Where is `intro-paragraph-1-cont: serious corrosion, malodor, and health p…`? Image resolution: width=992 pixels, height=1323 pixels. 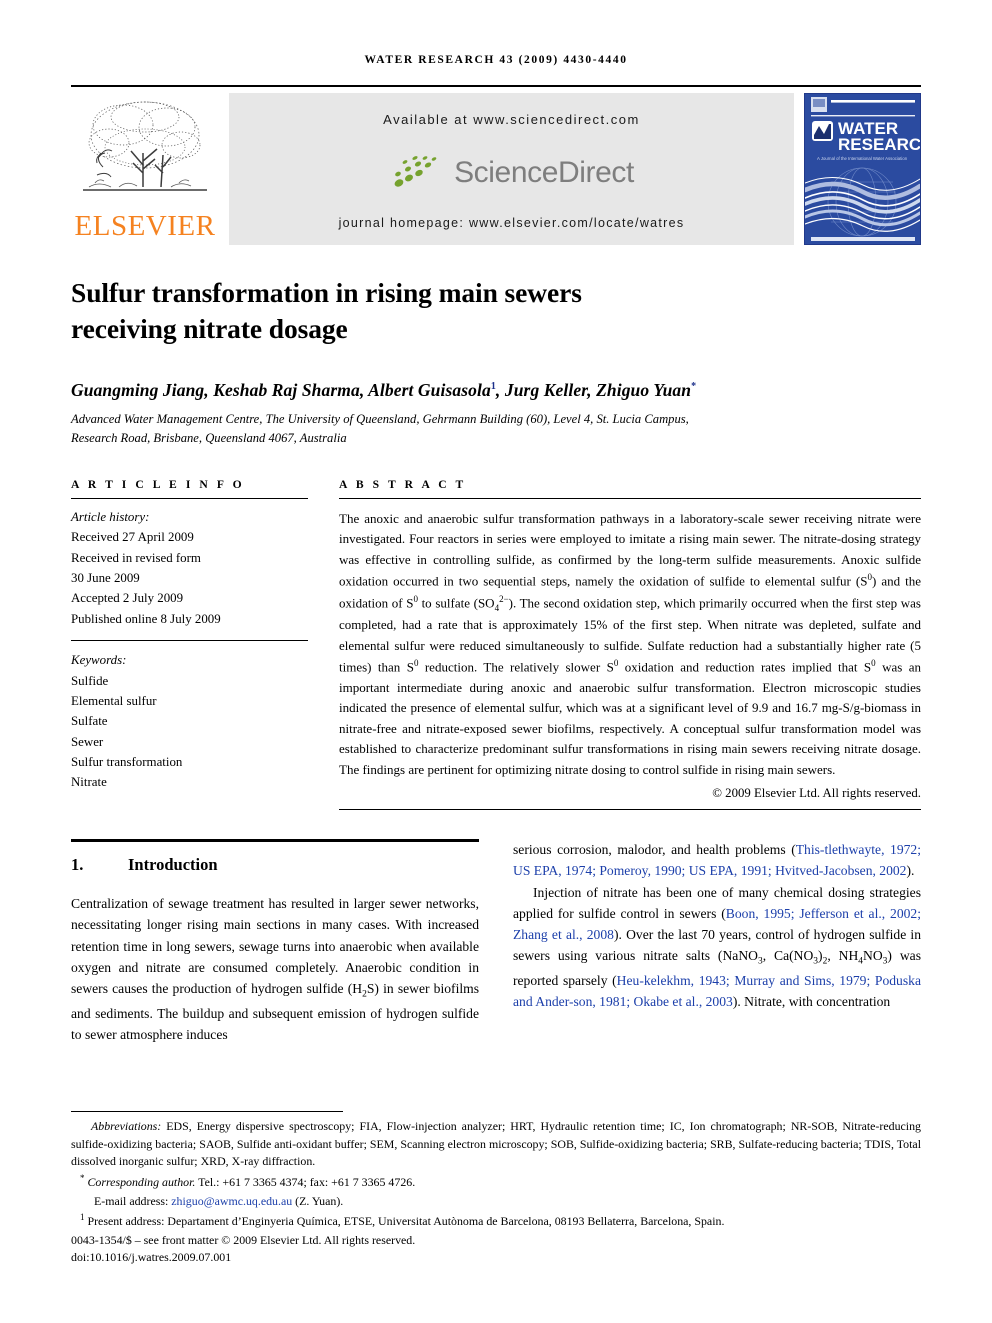
intro-paragraph-1-cont: serious corrosion, malodor, and health p… is located at coordinates (717, 860).